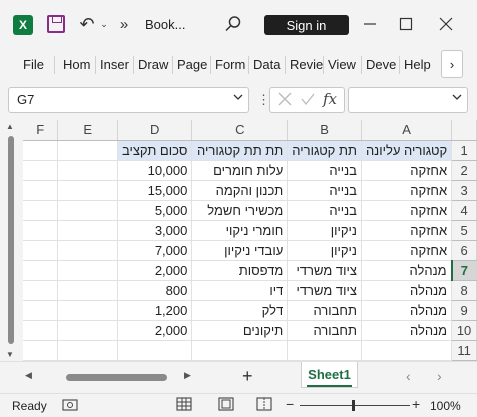  Describe the element at coordinates (155, 270) in the screenshot. I see `cell-d7: 2,000` at that location.